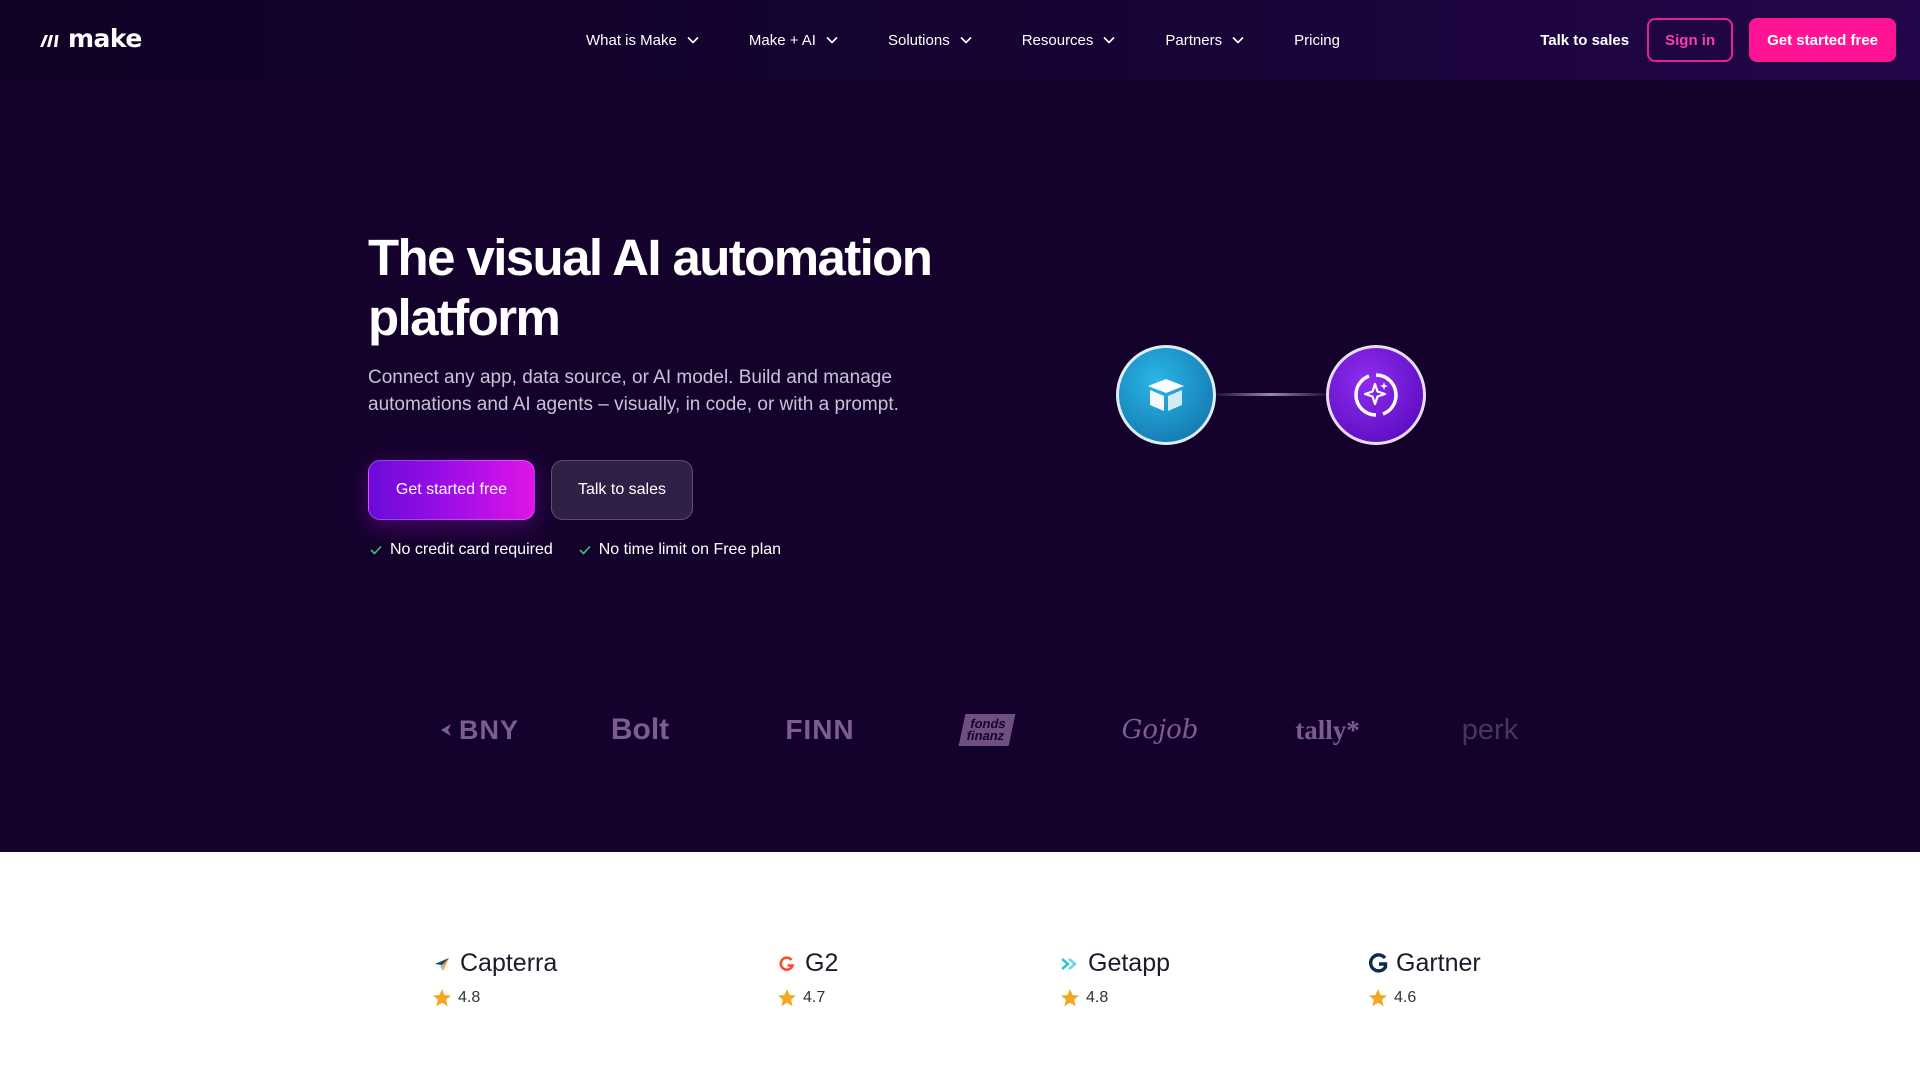 The image size is (1920, 1080). I want to click on fondsfinanz-logo-box: fonds finanz, so click(987, 730).